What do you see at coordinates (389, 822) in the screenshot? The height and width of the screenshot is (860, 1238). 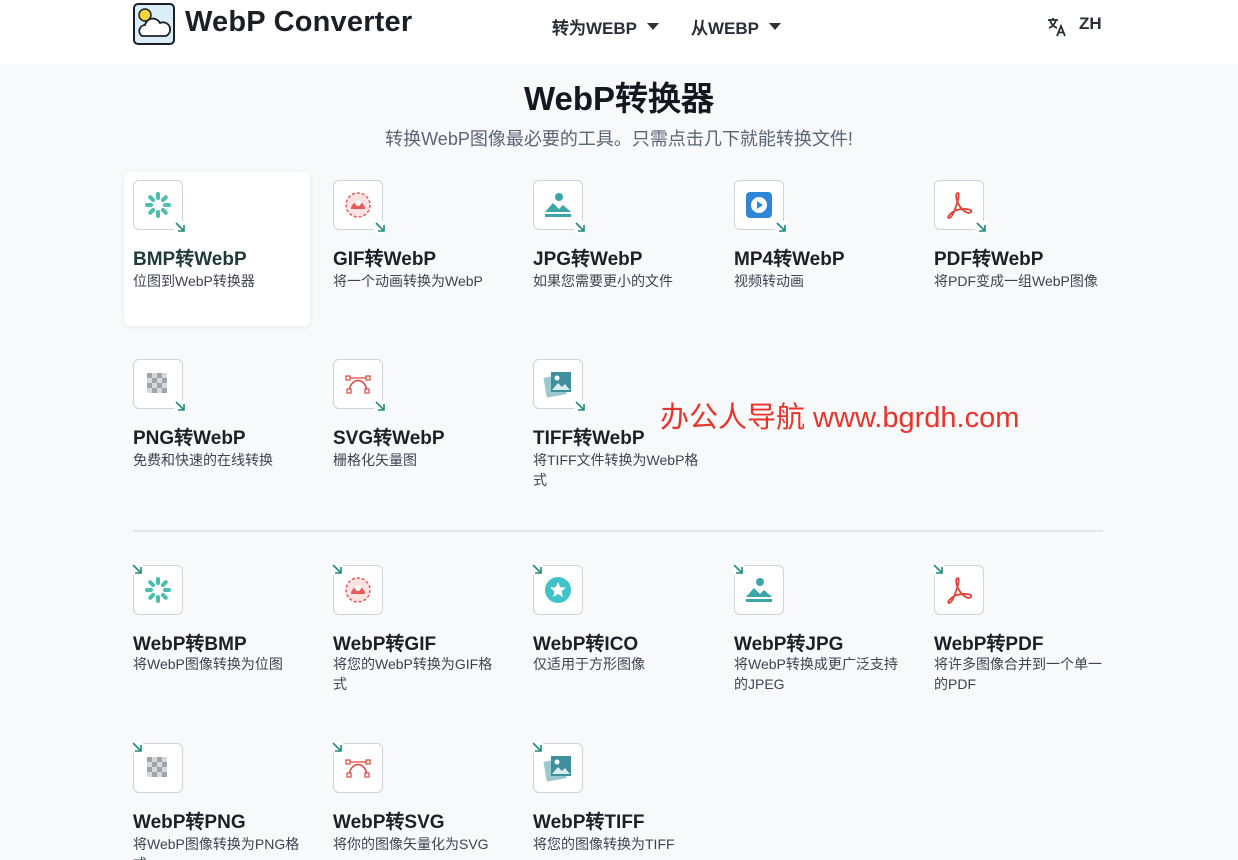 I see `card-title: WebP转SVG` at bounding box center [389, 822].